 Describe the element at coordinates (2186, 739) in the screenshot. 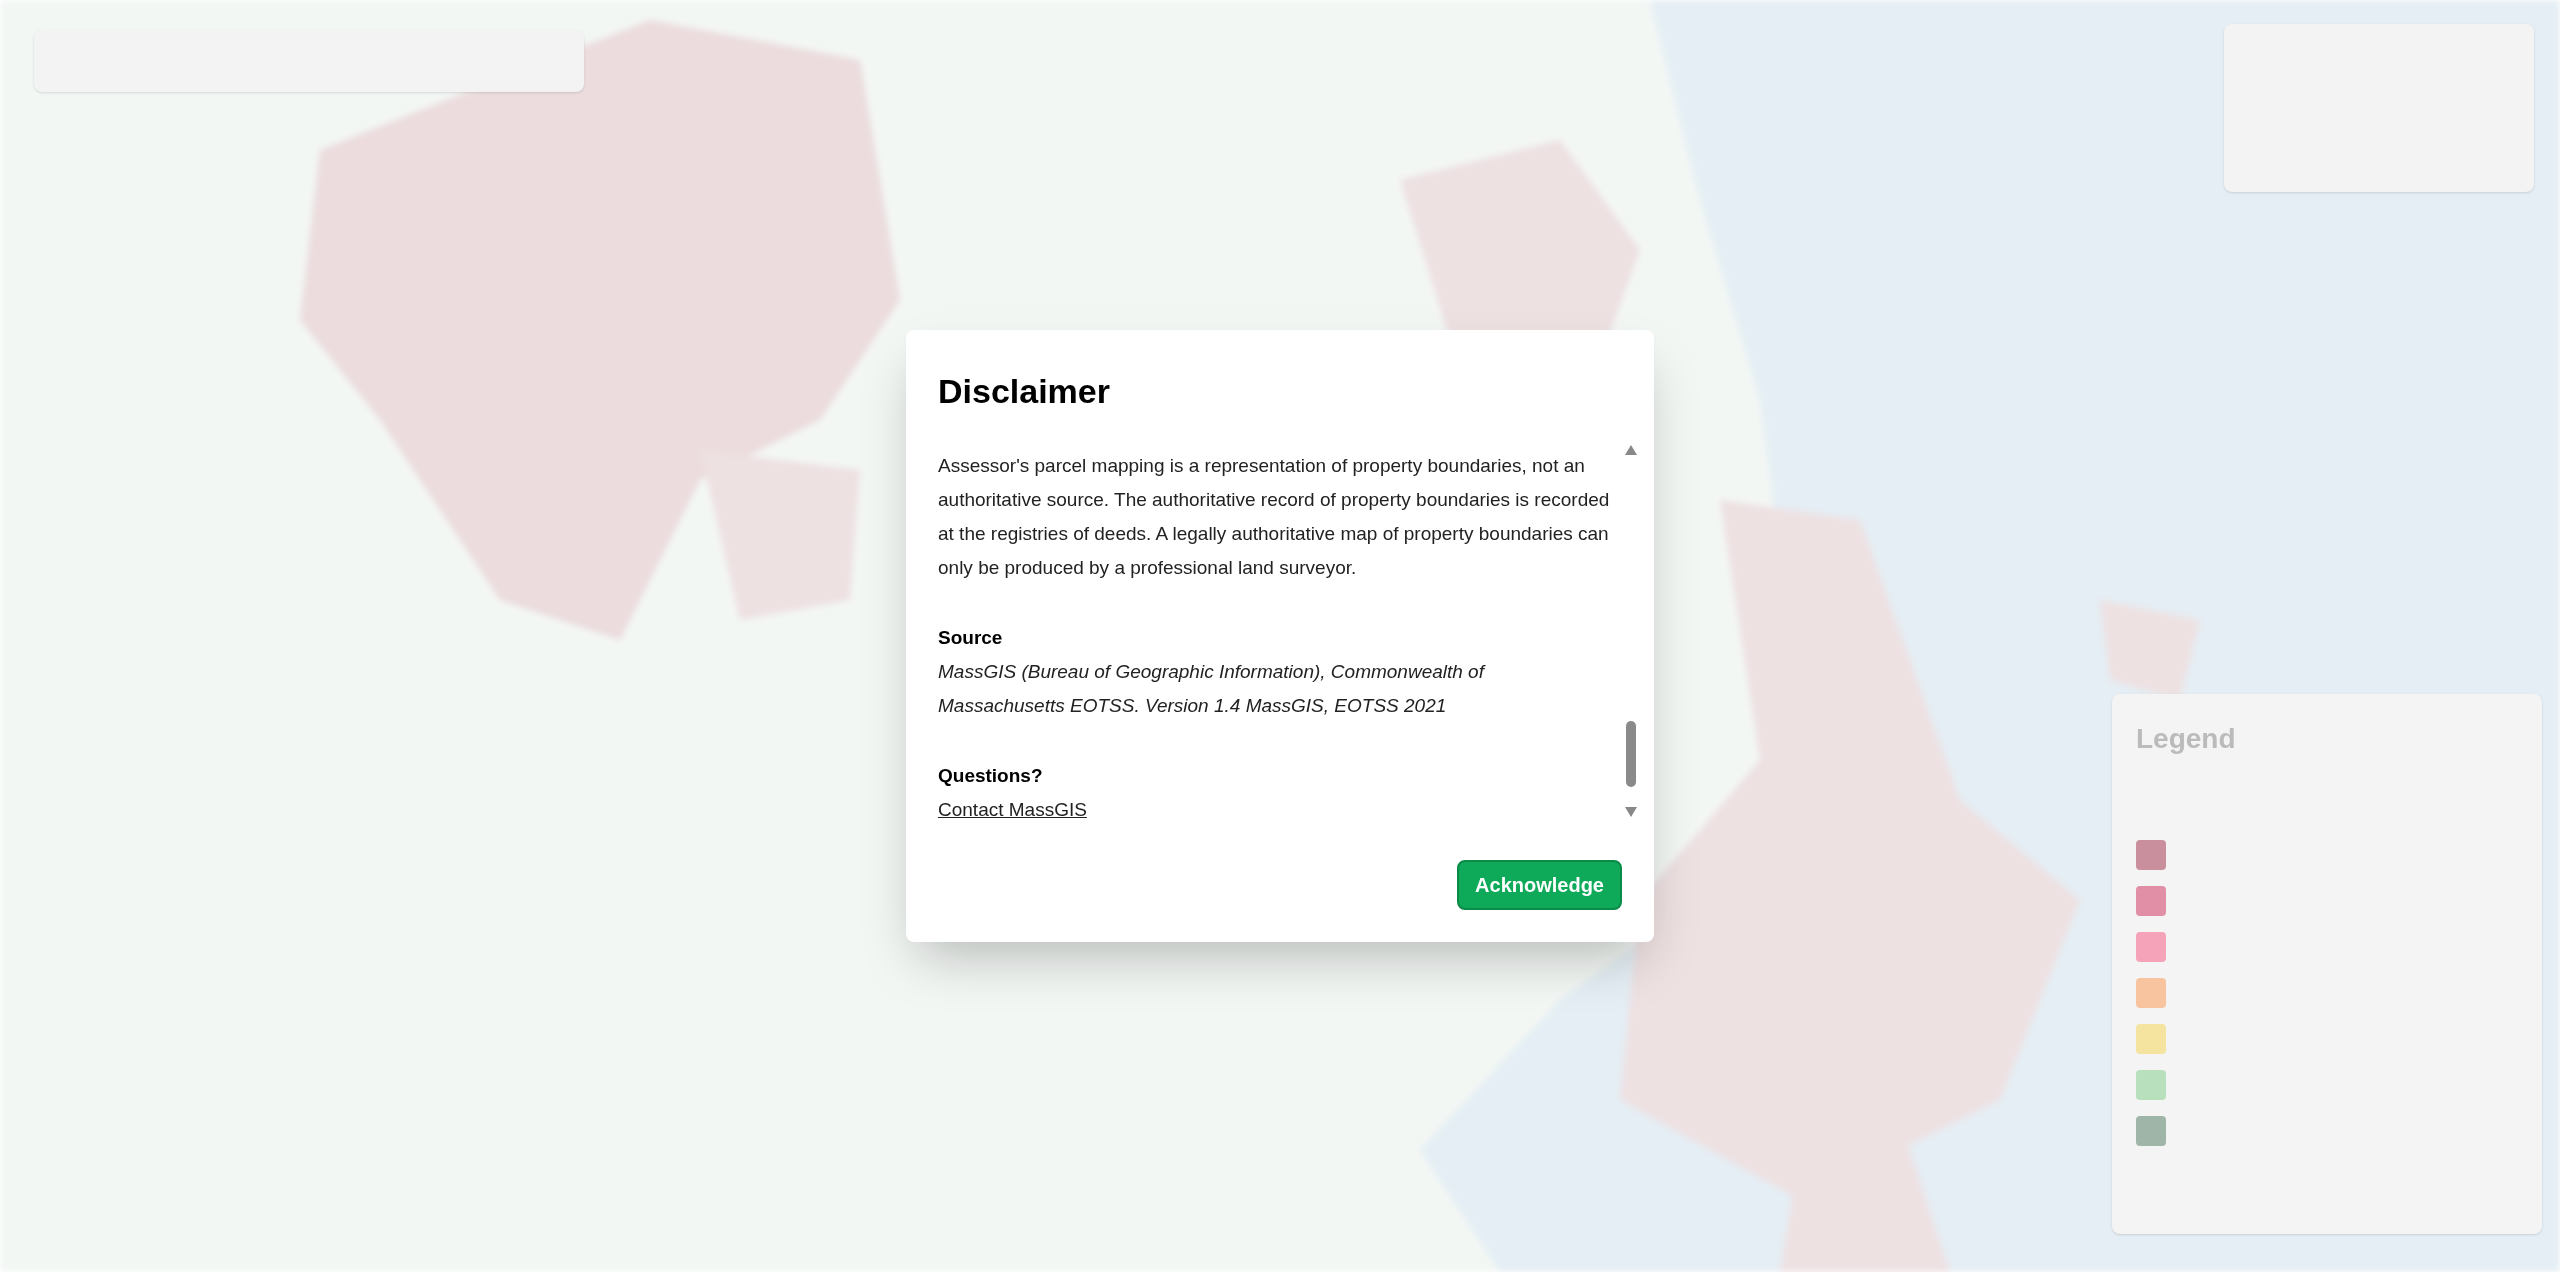

I see `legend-title: Legend` at that location.